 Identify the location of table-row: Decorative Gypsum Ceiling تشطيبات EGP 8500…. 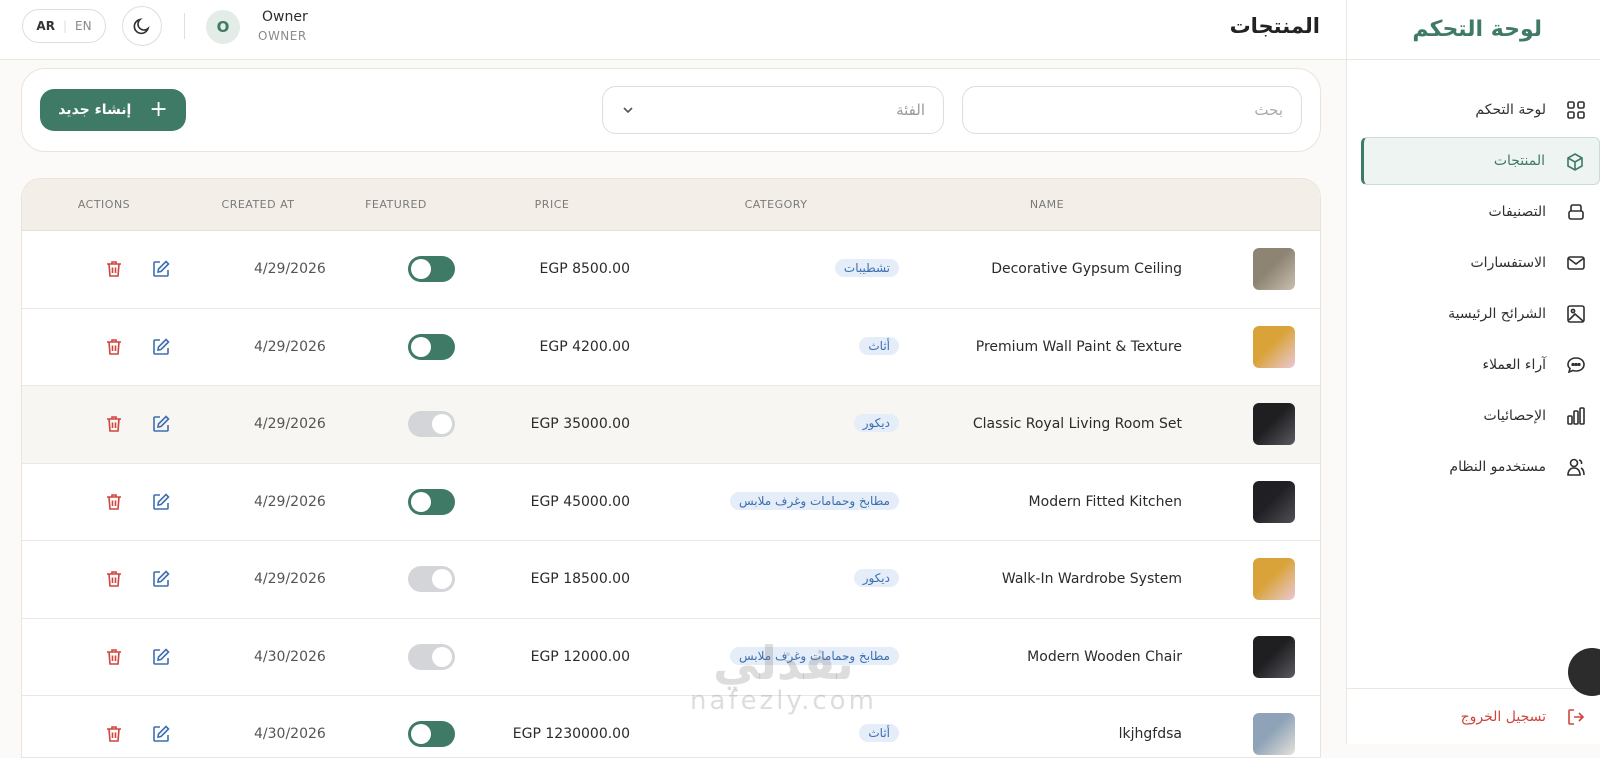
(671, 270).